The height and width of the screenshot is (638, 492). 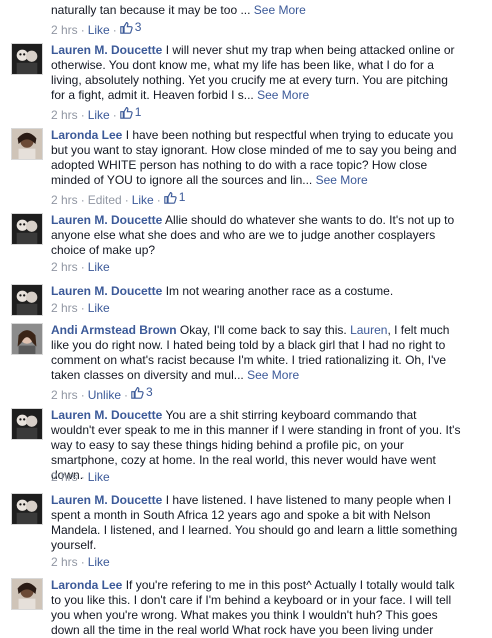 I want to click on comment-meta: 2 hrs · Edited · Like · 1, so click(x=118, y=198).